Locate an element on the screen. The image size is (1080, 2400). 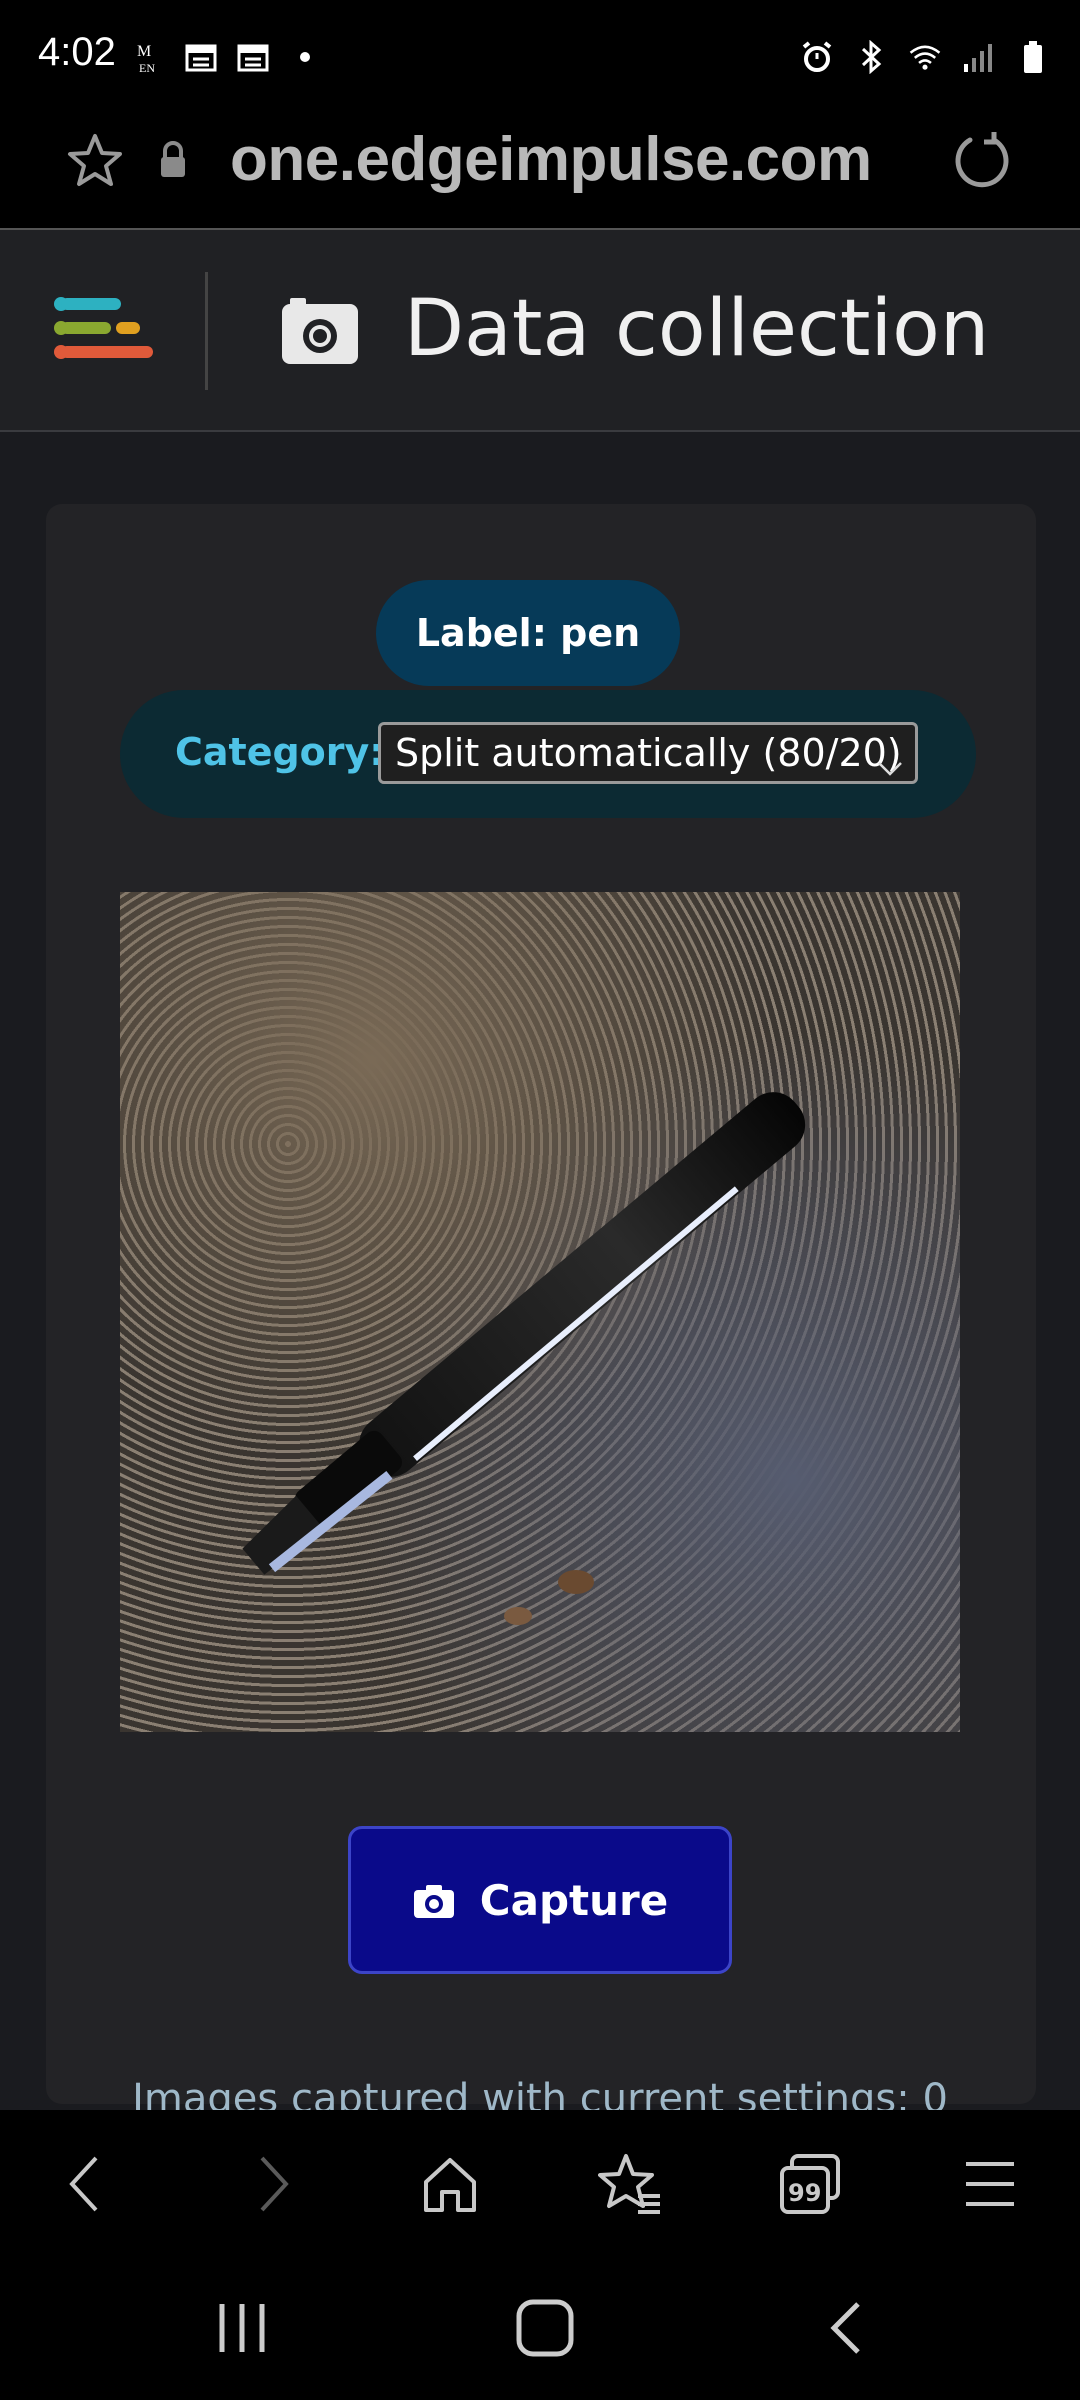
status-time: 4:02 is located at coordinates (77, 52).